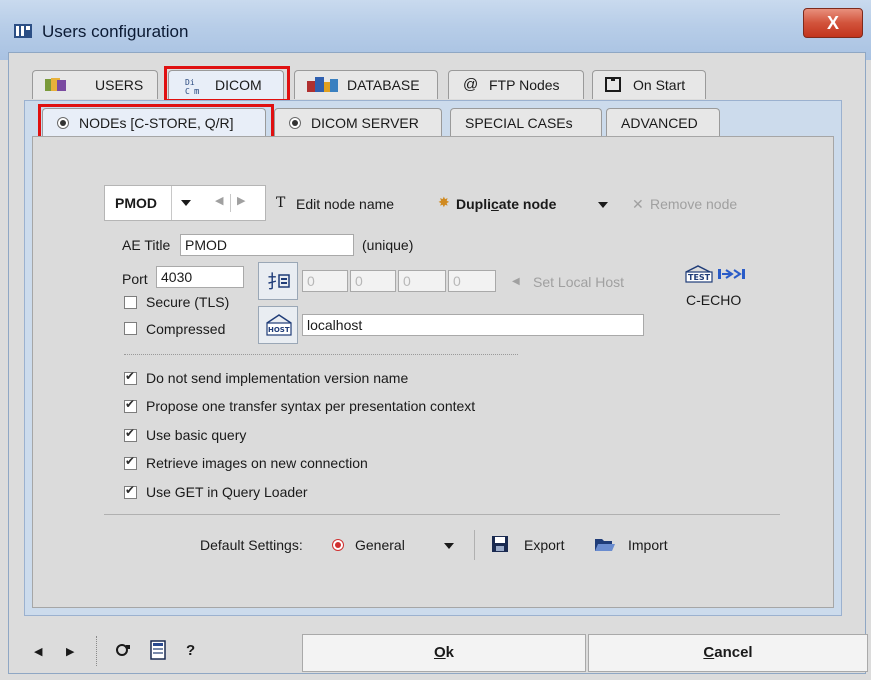 Image resolution: width=871 pixels, height=680 pixels. Describe the element at coordinates (524, 85) in the screenshot. I see `tab-ftp-nodes-label: FTP Nodes` at that location.